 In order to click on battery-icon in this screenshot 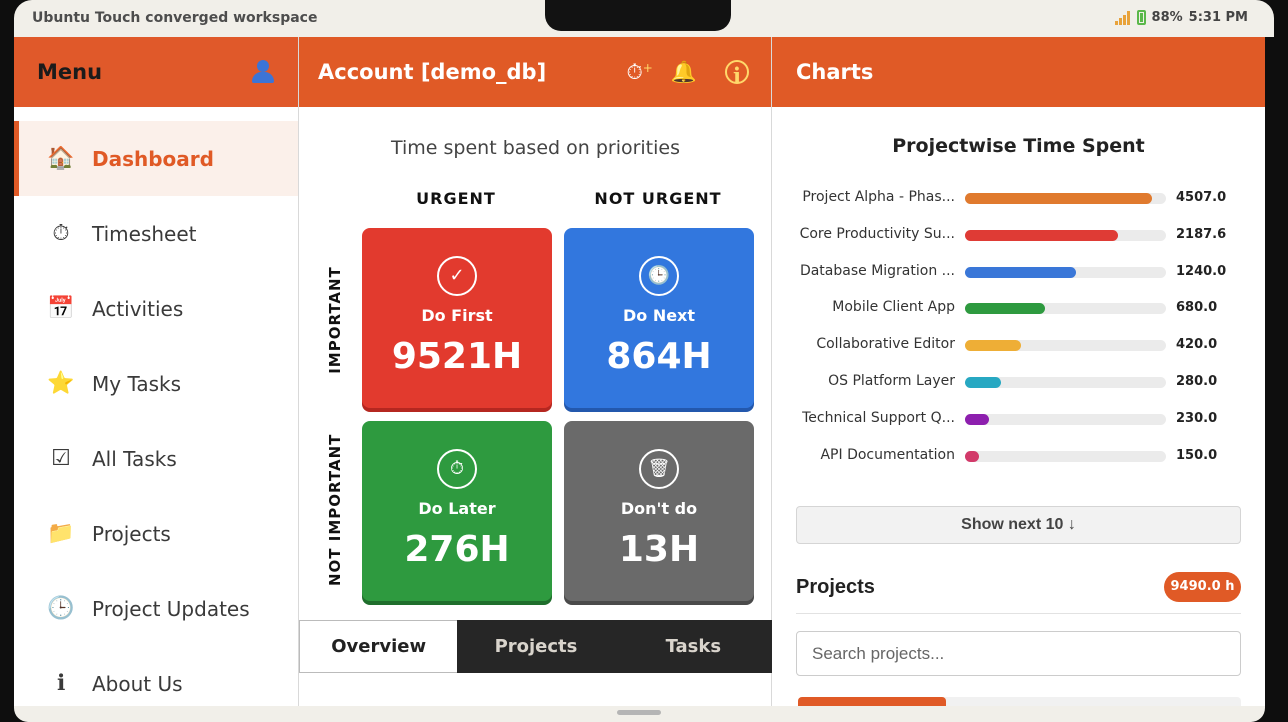, I will do `click(1141, 17)`.